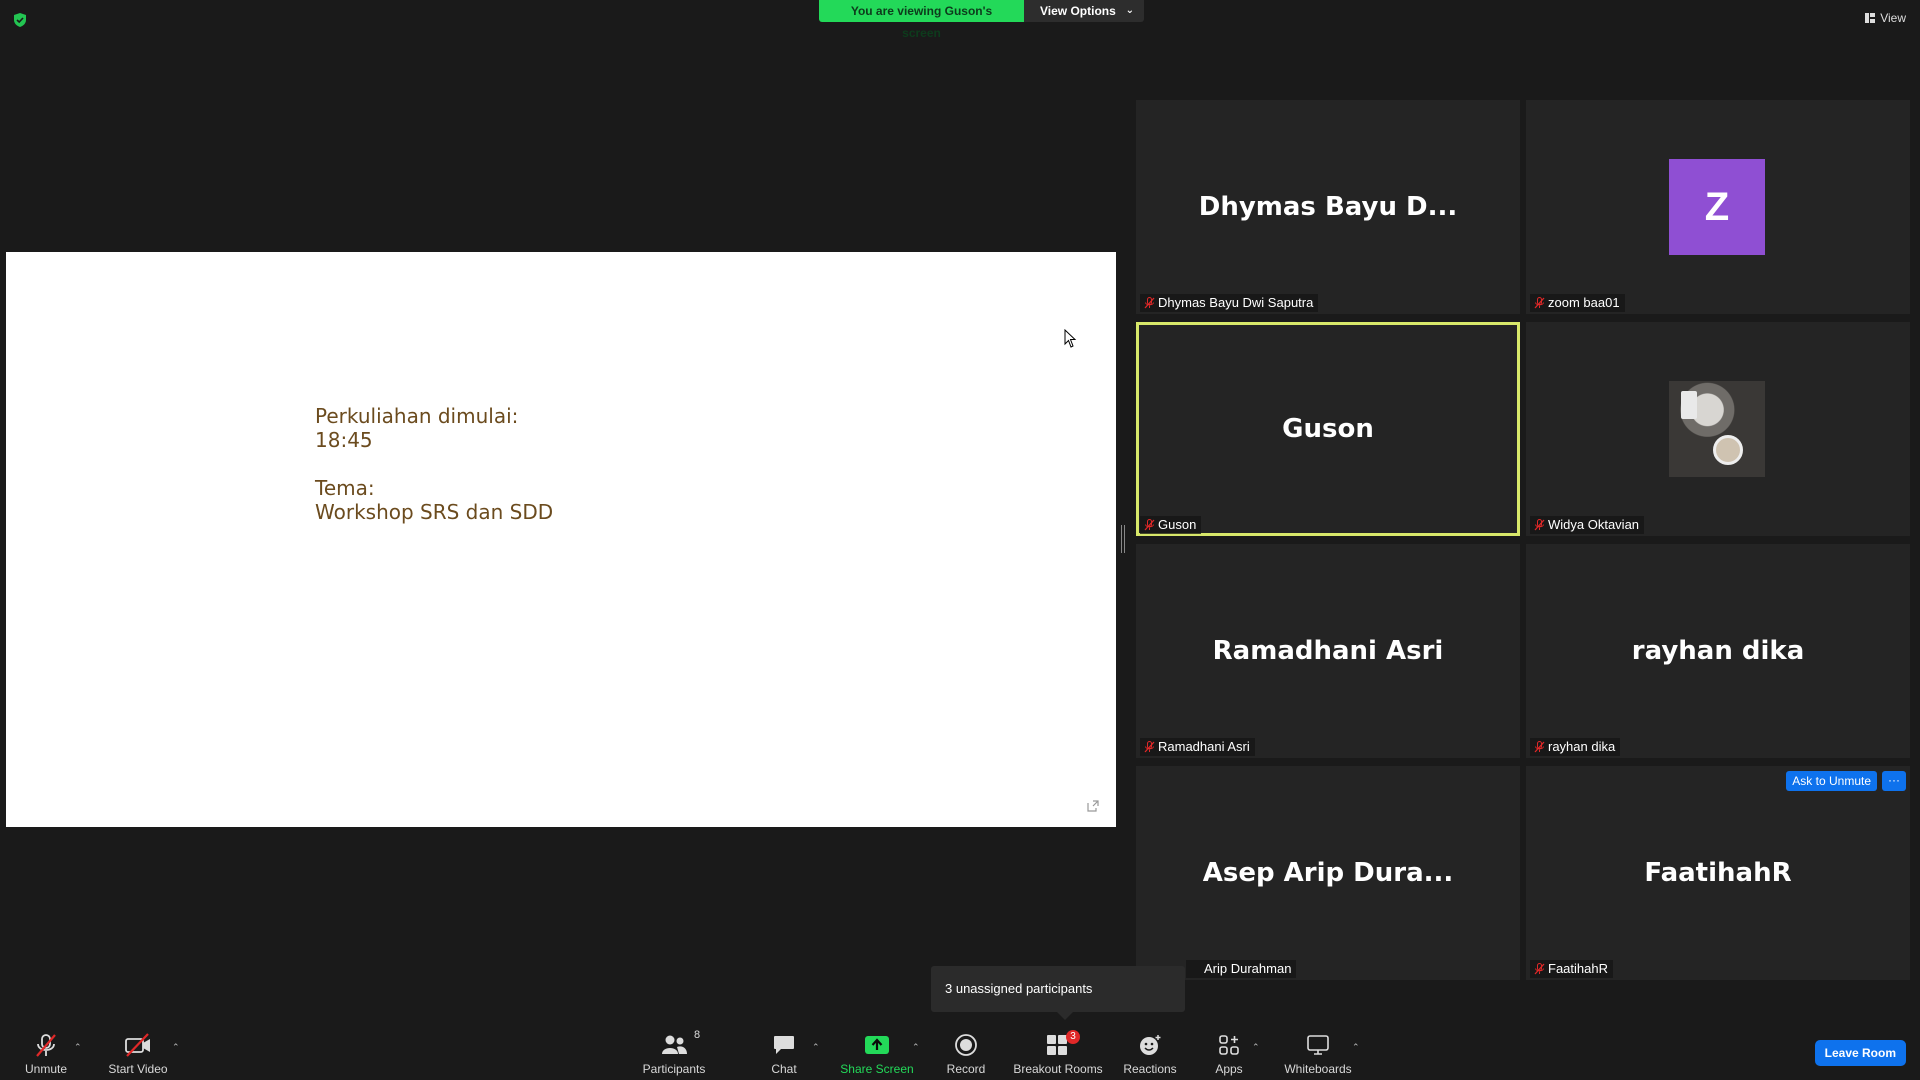  I want to click on chat-label: Chat, so click(784, 1069).